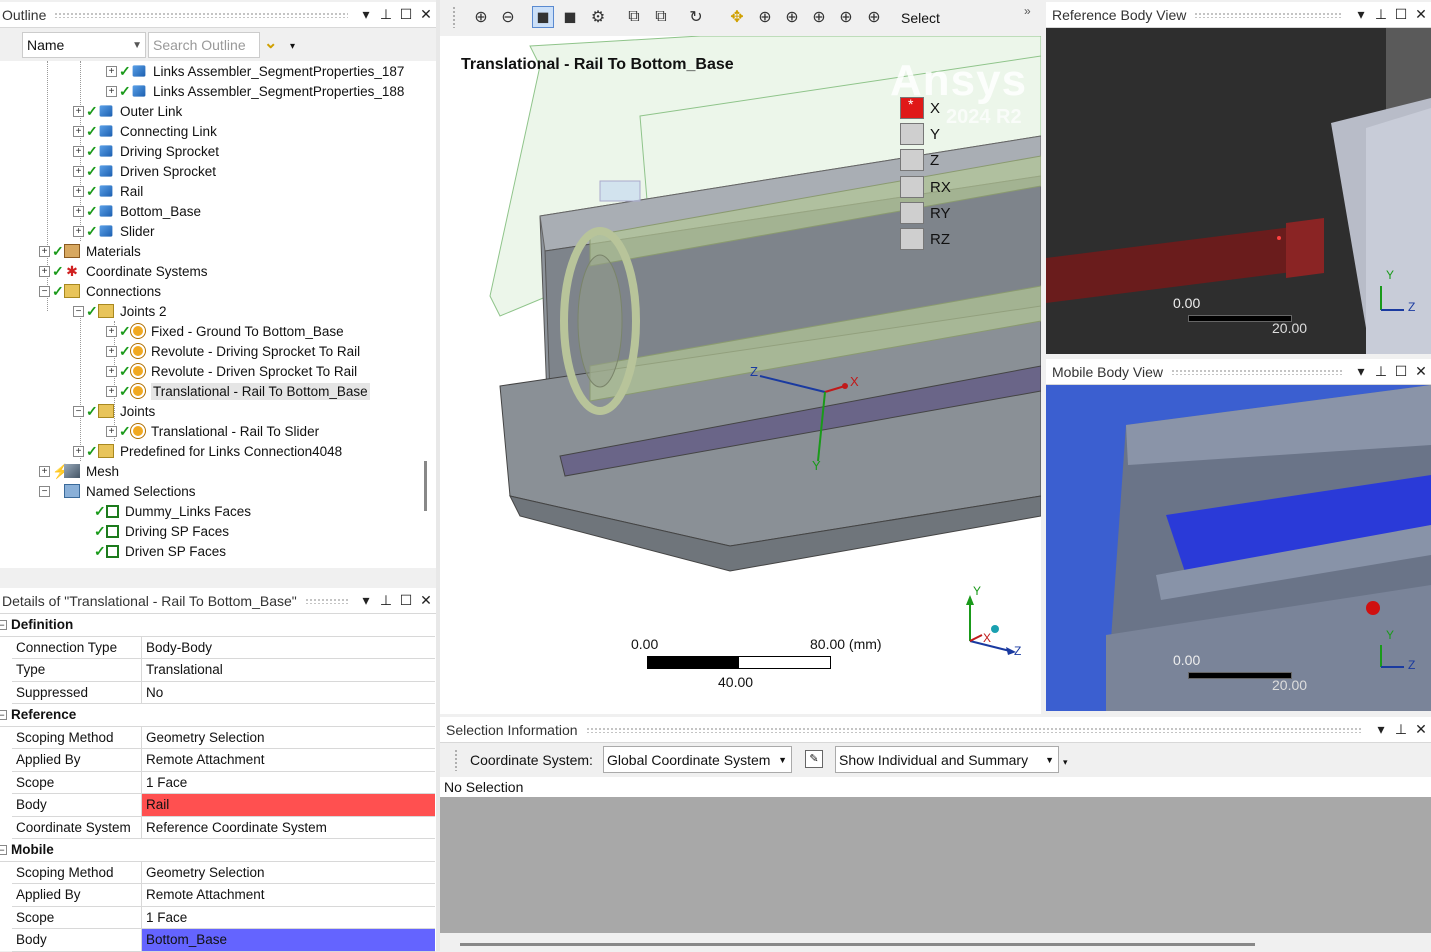 The image size is (1431, 952). I want to click on row-value: Translational, so click(288, 670).